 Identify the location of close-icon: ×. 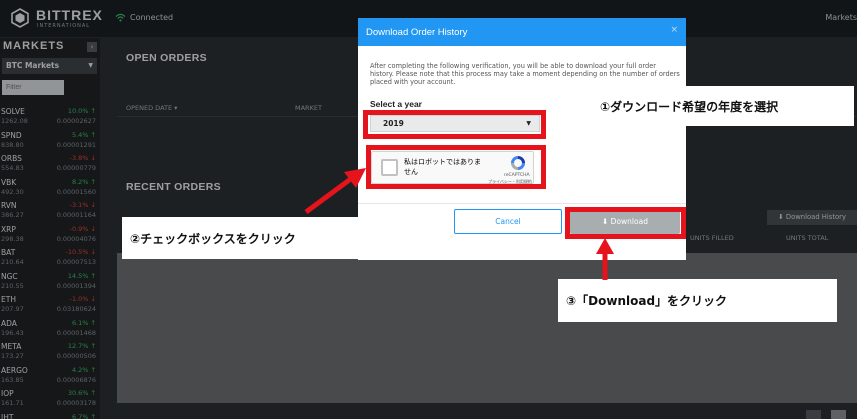
(674, 30).